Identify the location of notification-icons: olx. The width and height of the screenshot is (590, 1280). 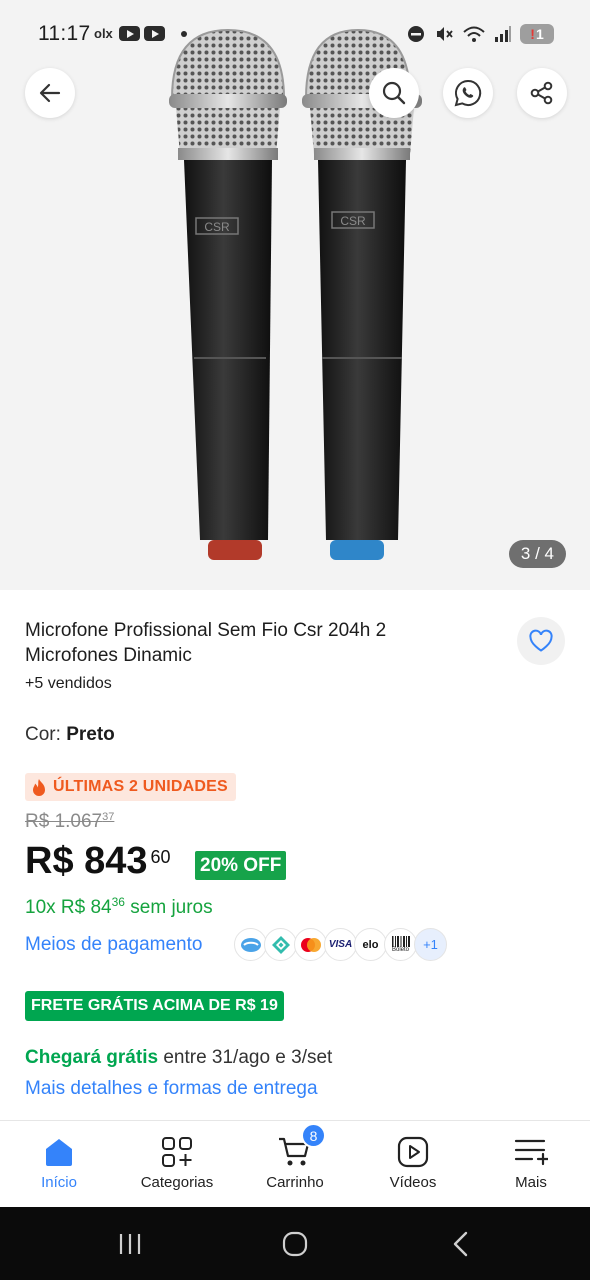
(140, 33).